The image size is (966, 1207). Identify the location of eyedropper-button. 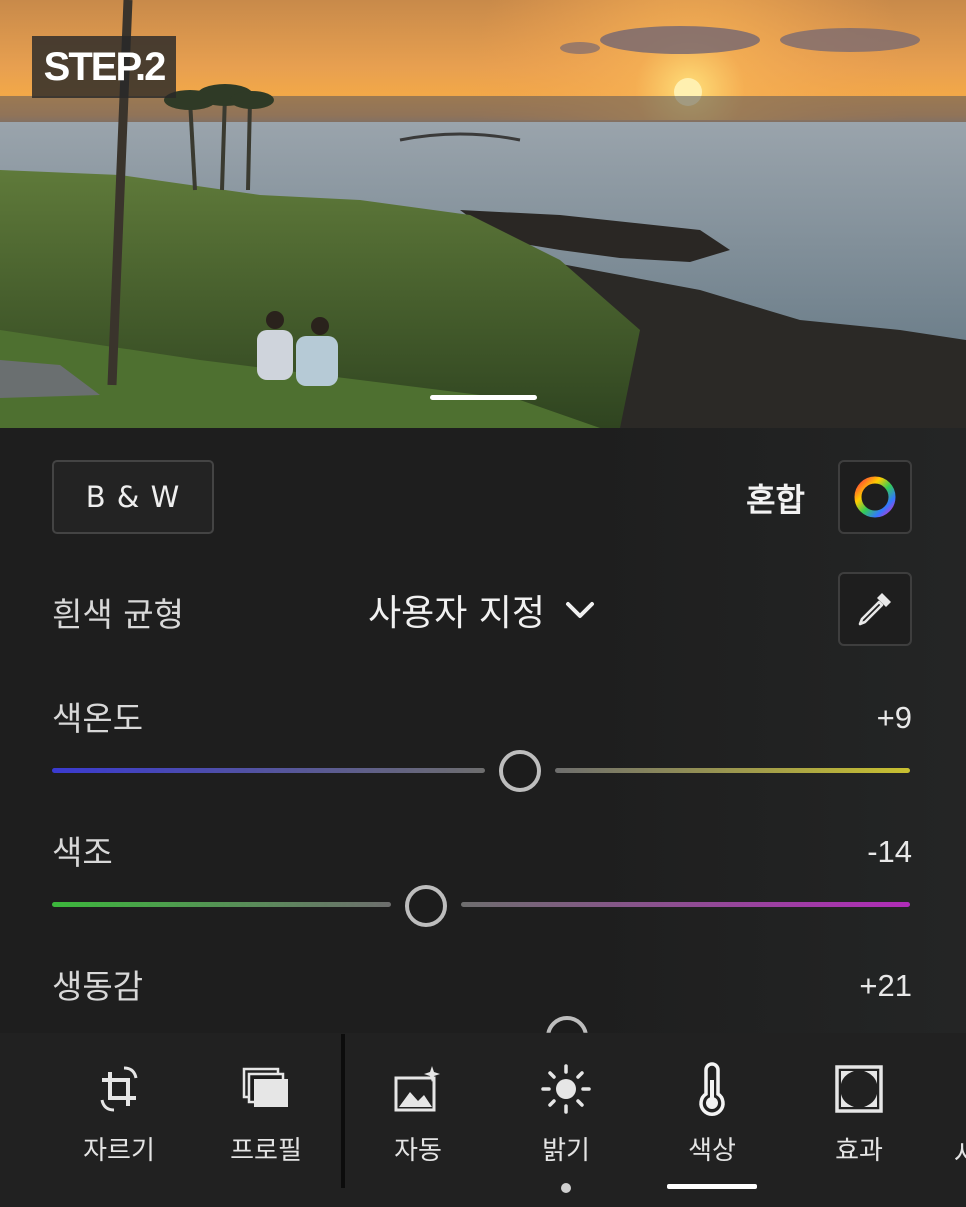
(875, 609).